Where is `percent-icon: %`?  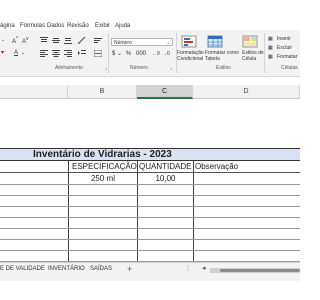
percent-icon: % is located at coordinates (128, 54).